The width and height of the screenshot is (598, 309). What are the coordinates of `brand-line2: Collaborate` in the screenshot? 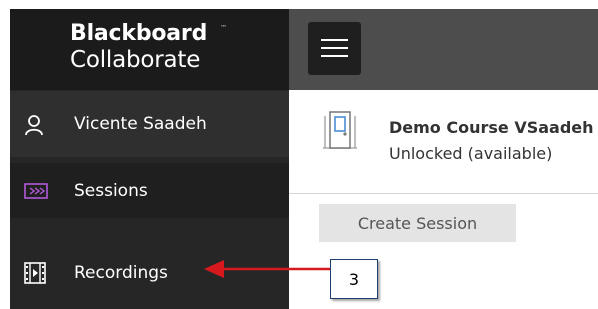 It's located at (135, 60).